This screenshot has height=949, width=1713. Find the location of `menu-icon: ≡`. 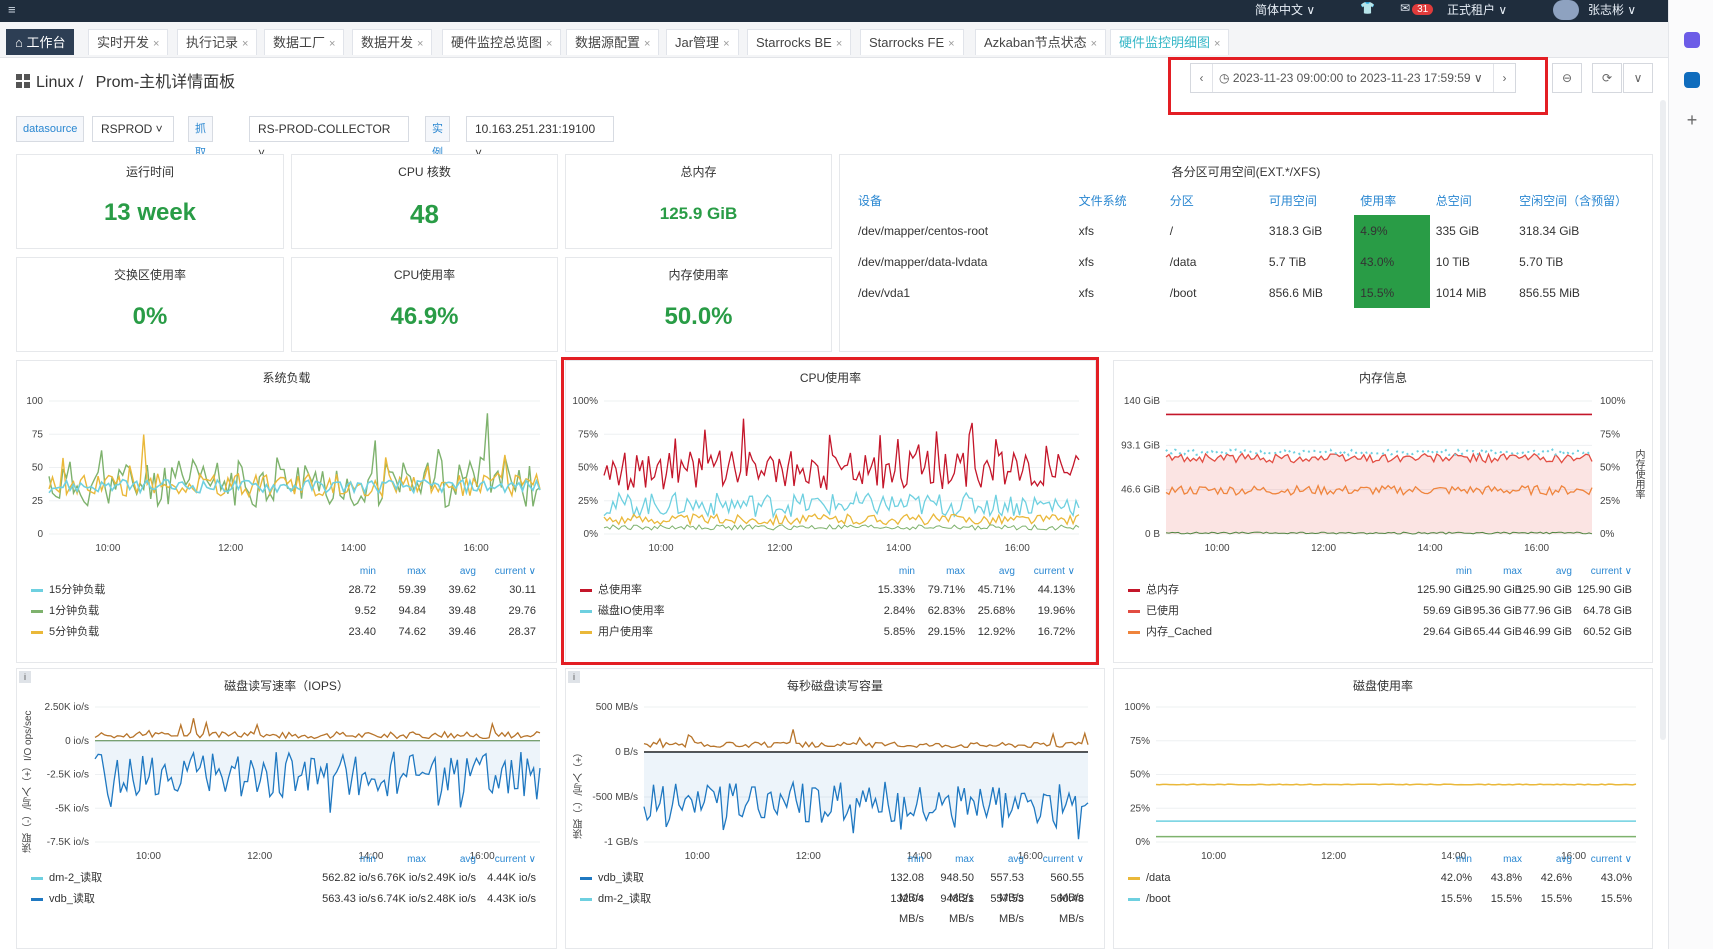

menu-icon: ≡ is located at coordinates (12, 9).